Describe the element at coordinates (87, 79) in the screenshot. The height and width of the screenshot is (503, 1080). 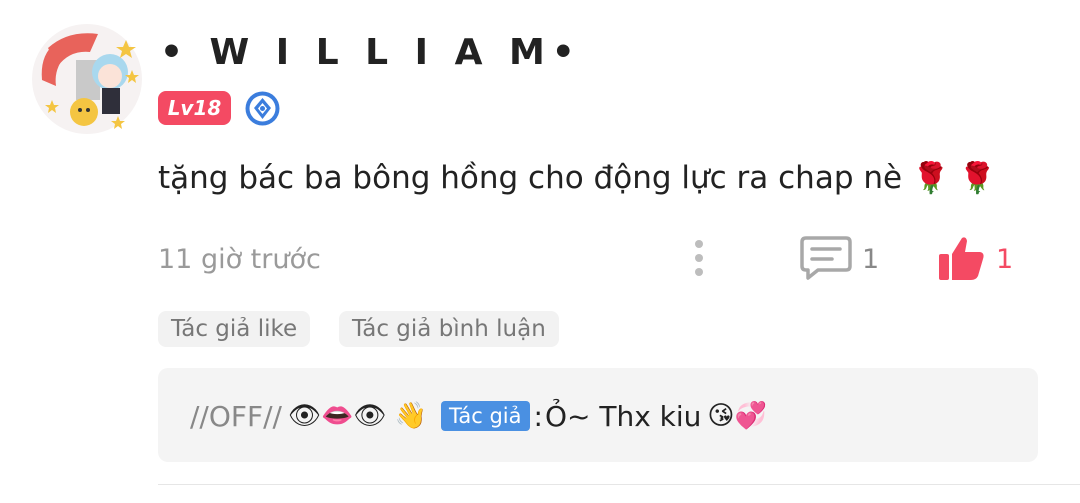
I see `user-avatar` at that location.